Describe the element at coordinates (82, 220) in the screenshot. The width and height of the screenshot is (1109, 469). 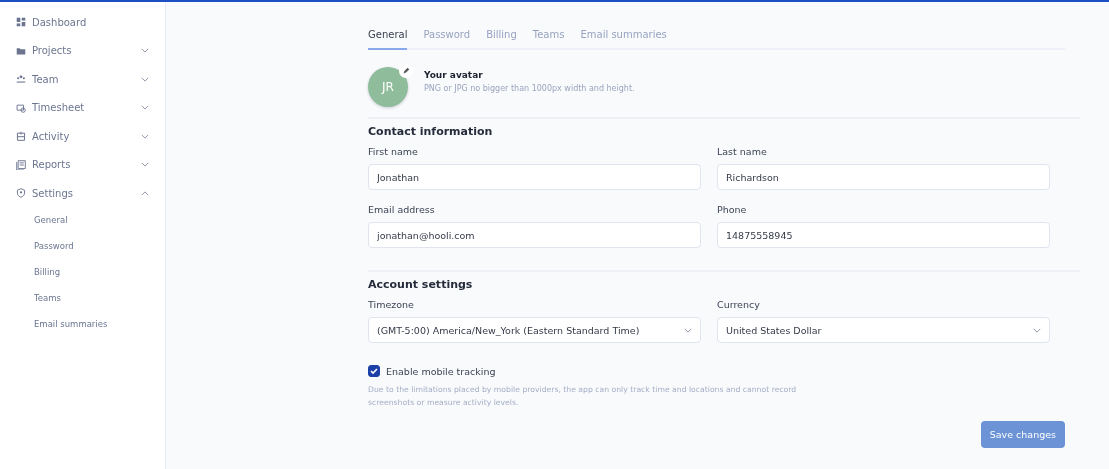
I see `nav-subitem: General` at that location.